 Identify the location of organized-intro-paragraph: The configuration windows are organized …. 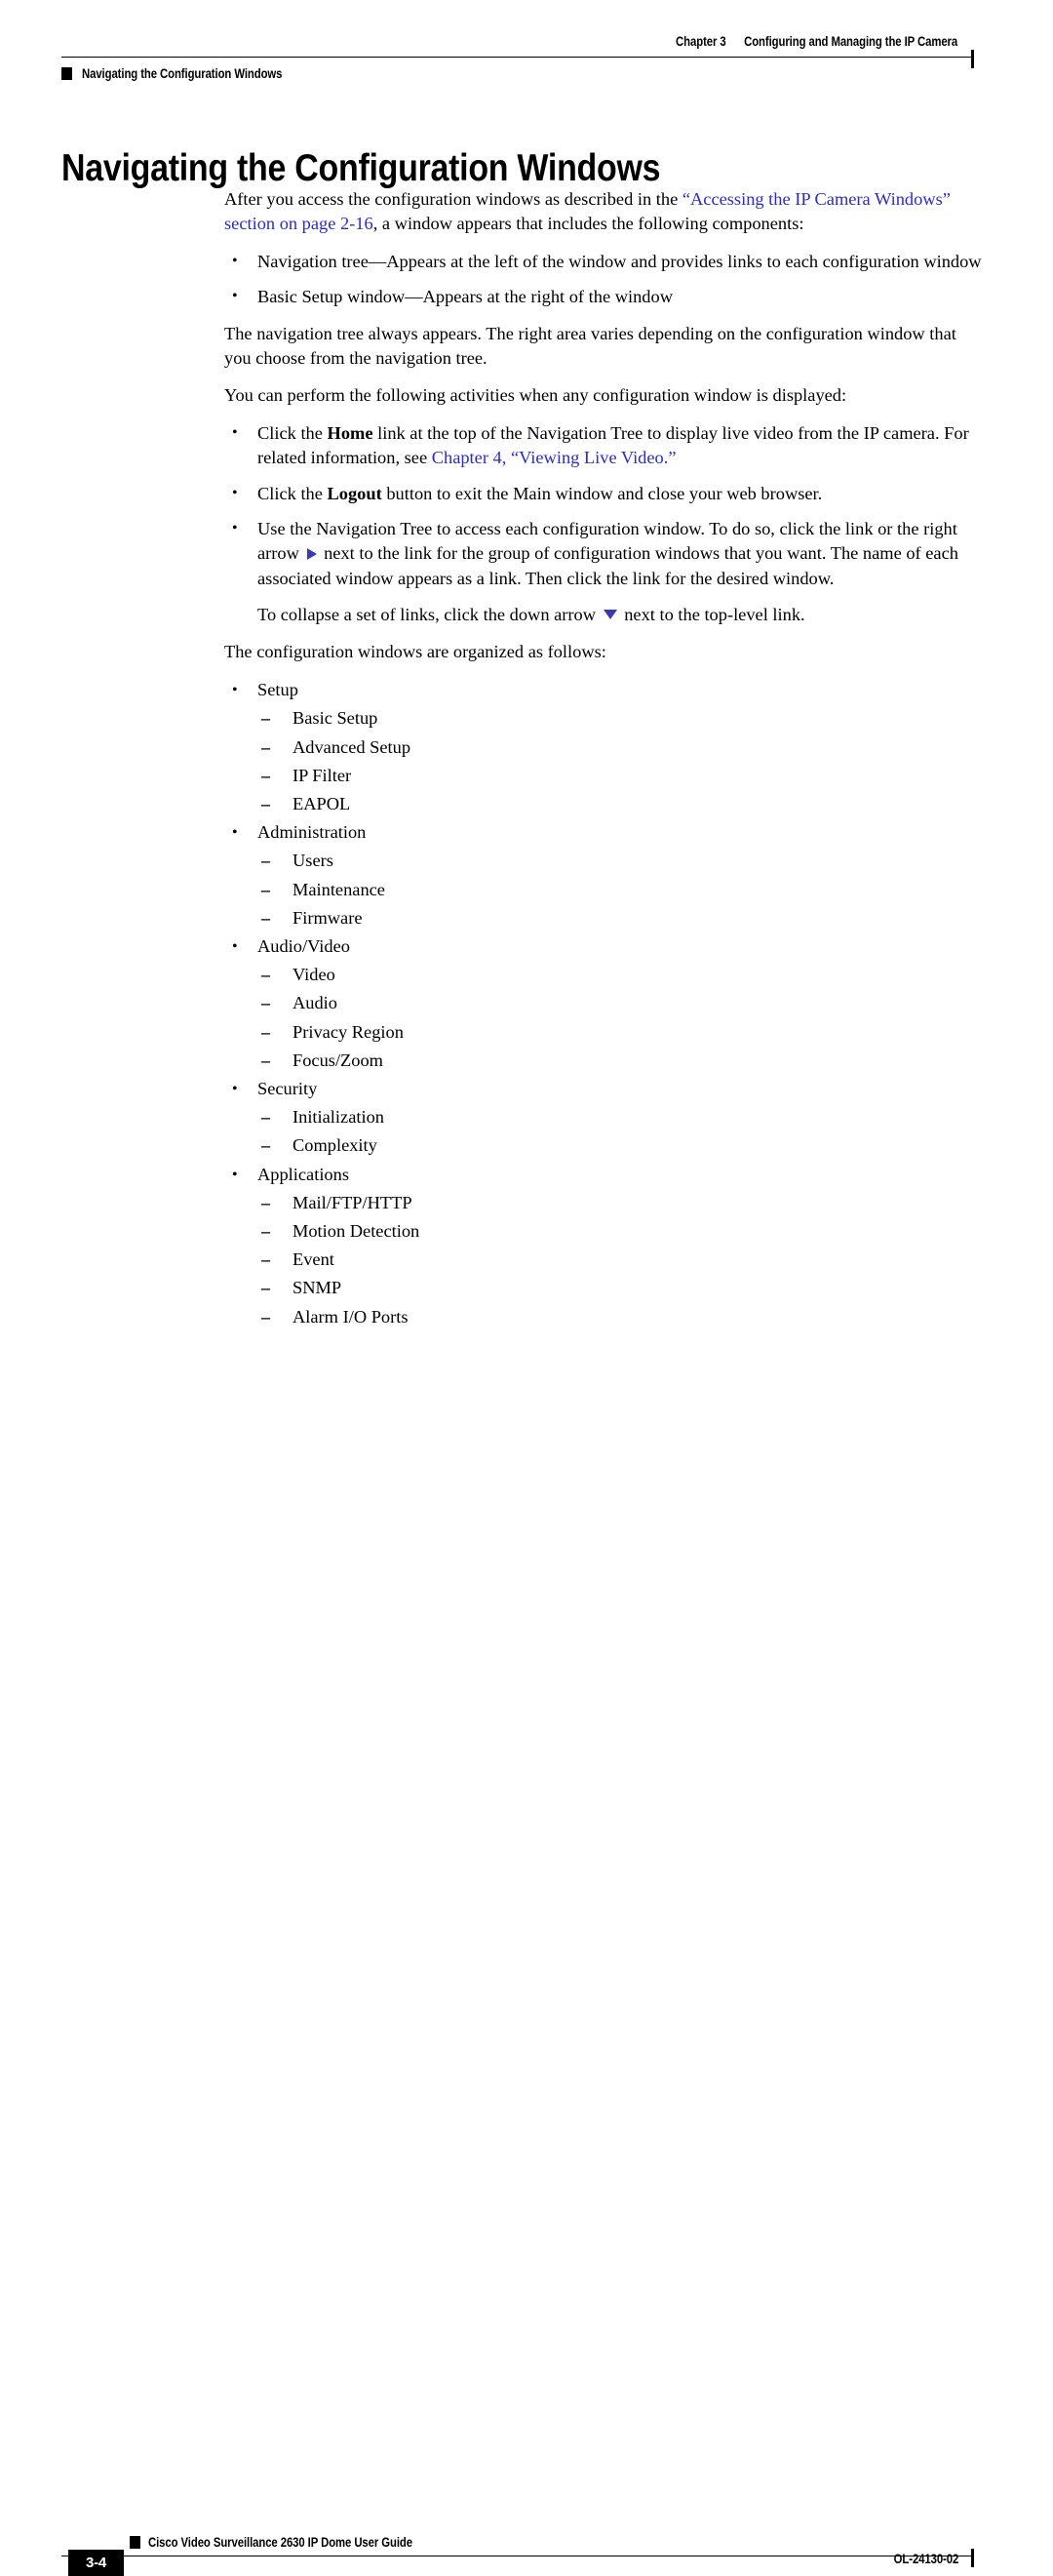
(415, 651).